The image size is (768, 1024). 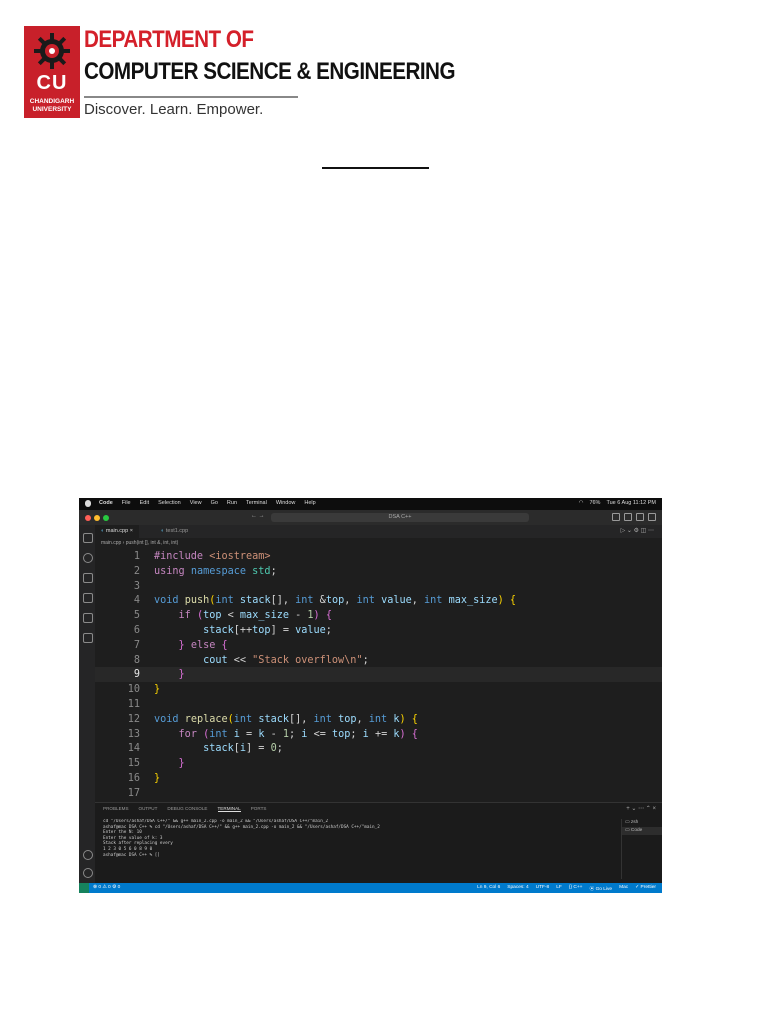 I want to click on run-and-split-icons: ▷ ⌄ ⚙ ◫ ⋯, so click(x=637, y=530).